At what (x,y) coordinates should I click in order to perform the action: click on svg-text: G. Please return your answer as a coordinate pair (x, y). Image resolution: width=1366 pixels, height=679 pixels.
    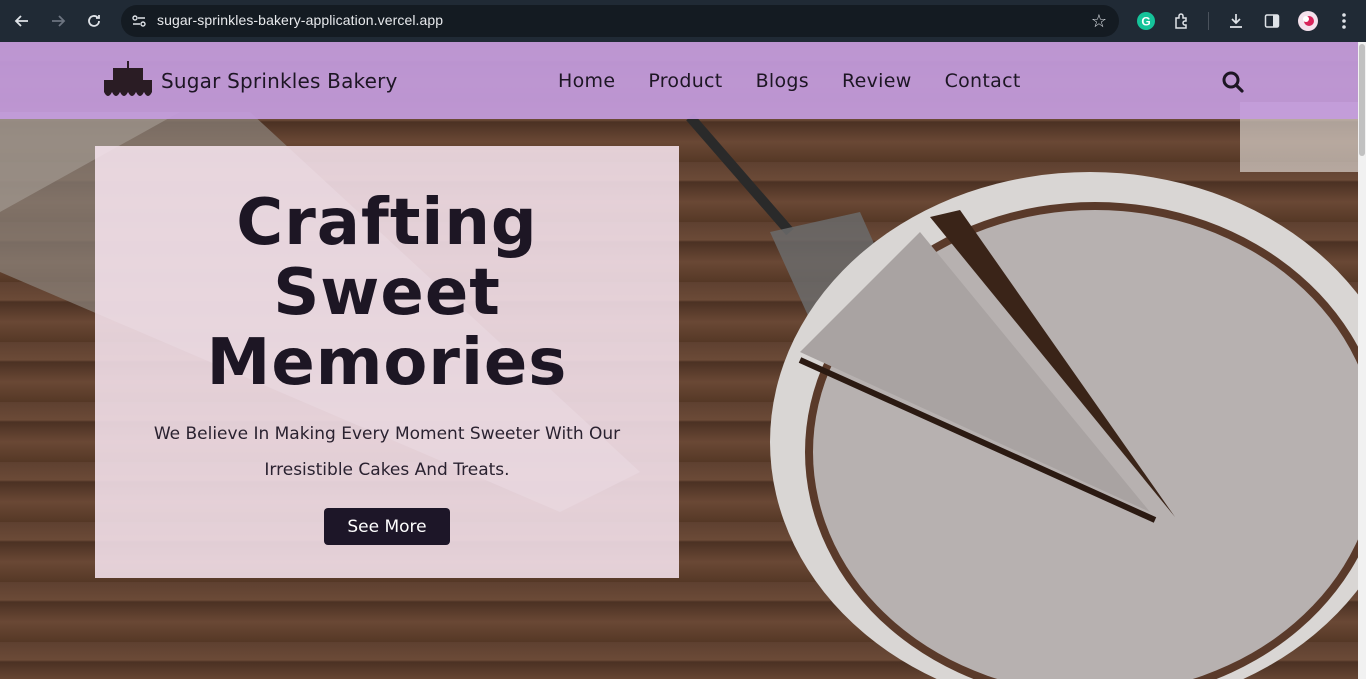
    Looking at the image, I should click on (1145, 22).